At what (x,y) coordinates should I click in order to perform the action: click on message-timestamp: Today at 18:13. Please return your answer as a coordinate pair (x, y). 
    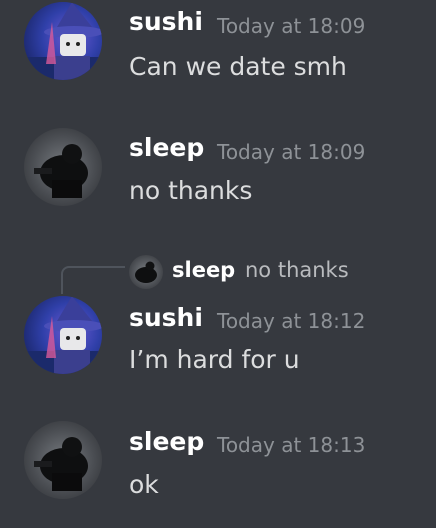
    Looking at the image, I should click on (291, 445).